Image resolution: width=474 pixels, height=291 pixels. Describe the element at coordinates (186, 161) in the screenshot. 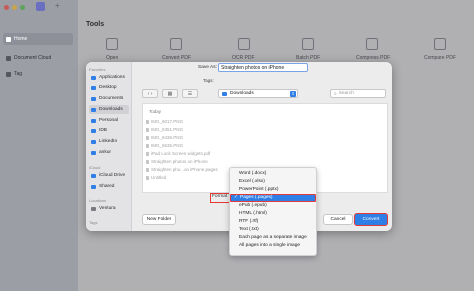

I see `list-item: Straighten photos on iPhone` at that location.